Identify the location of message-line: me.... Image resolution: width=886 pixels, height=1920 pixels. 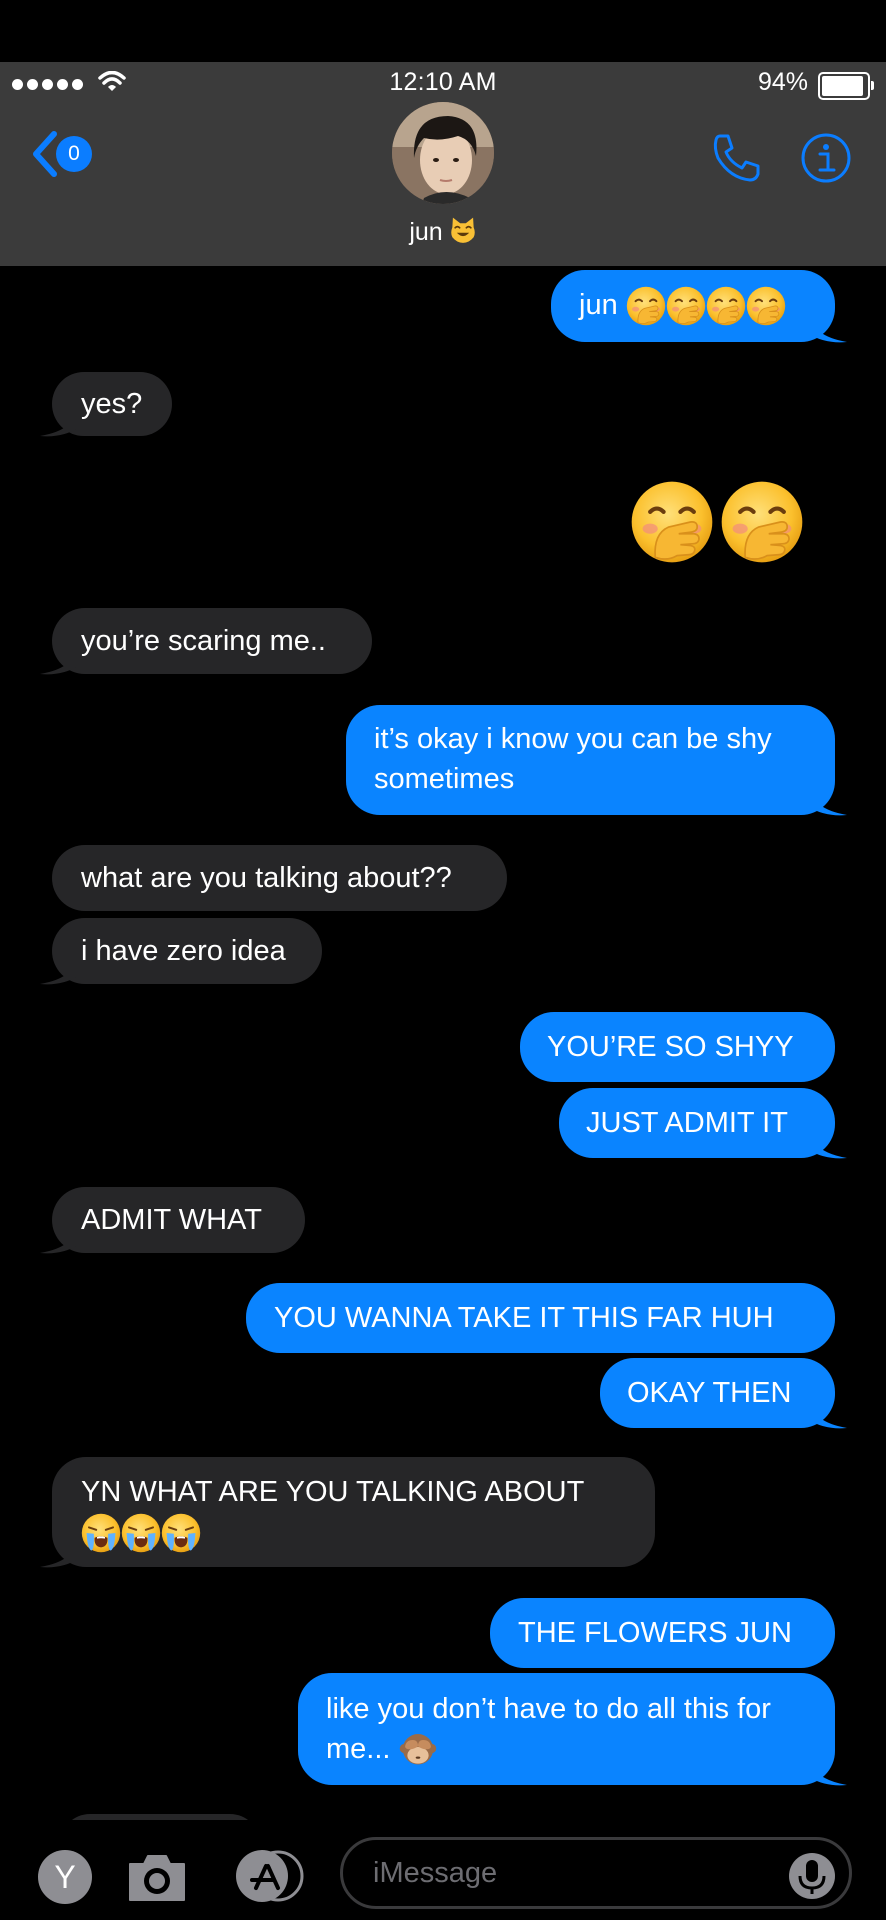
(358, 1749).